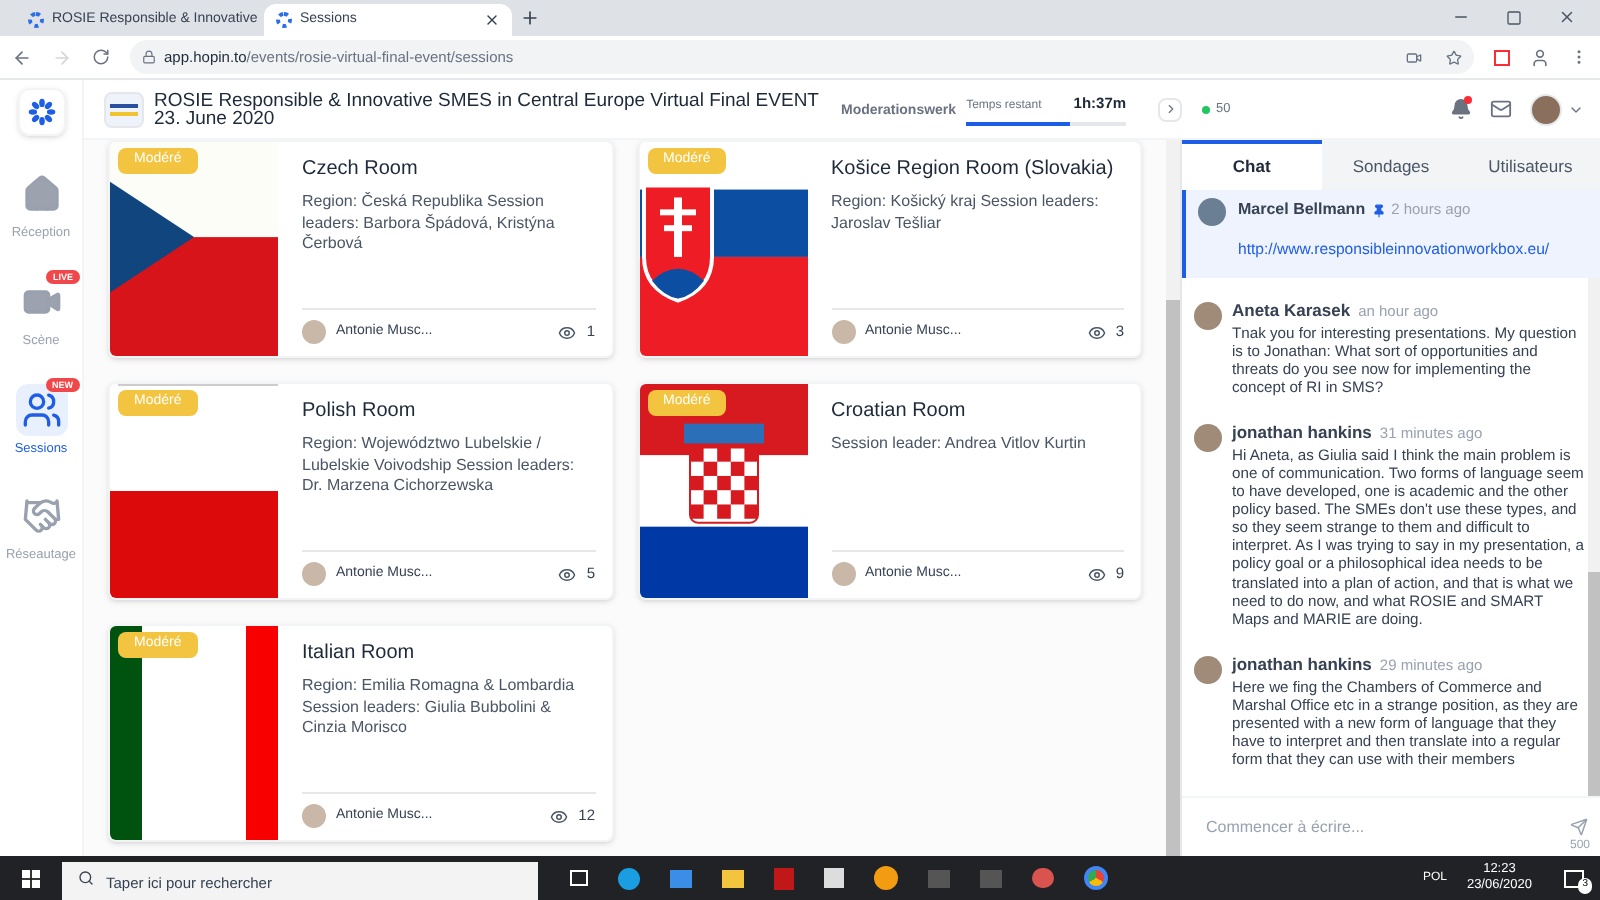  What do you see at coordinates (31, 878) in the screenshot?
I see `start-icon` at bounding box center [31, 878].